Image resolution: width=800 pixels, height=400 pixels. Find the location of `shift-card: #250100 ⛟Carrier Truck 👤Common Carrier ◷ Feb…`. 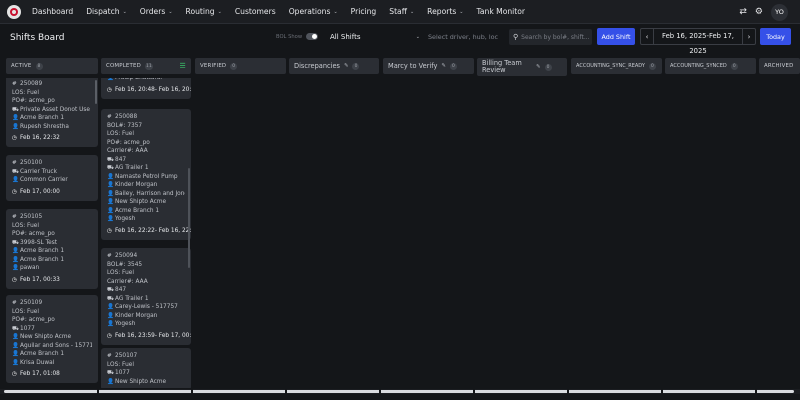

shift-card: #250100 ⛟Carrier Truck 👤Common Carrier ◷ Feb… is located at coordinates (52, 178).